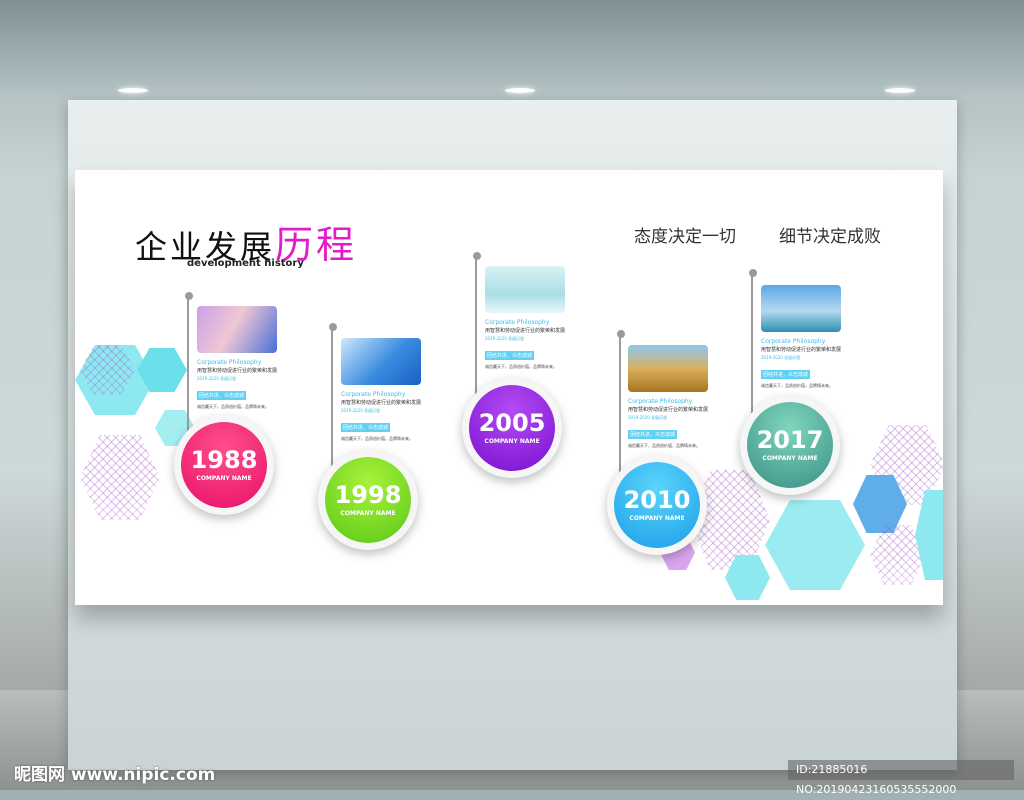 This screenshot has height=800, width=1024. Describe the element at coordinates (381, 361) in the screenshot. I see `skyscraper-image` at that location.